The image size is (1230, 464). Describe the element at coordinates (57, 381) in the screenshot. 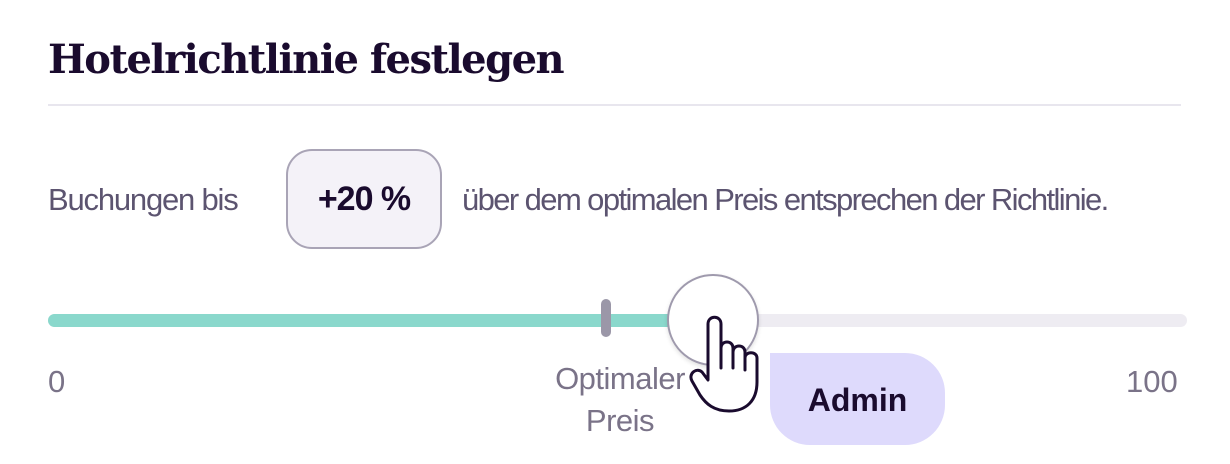

I see `slider-min-label: 0` at that location.